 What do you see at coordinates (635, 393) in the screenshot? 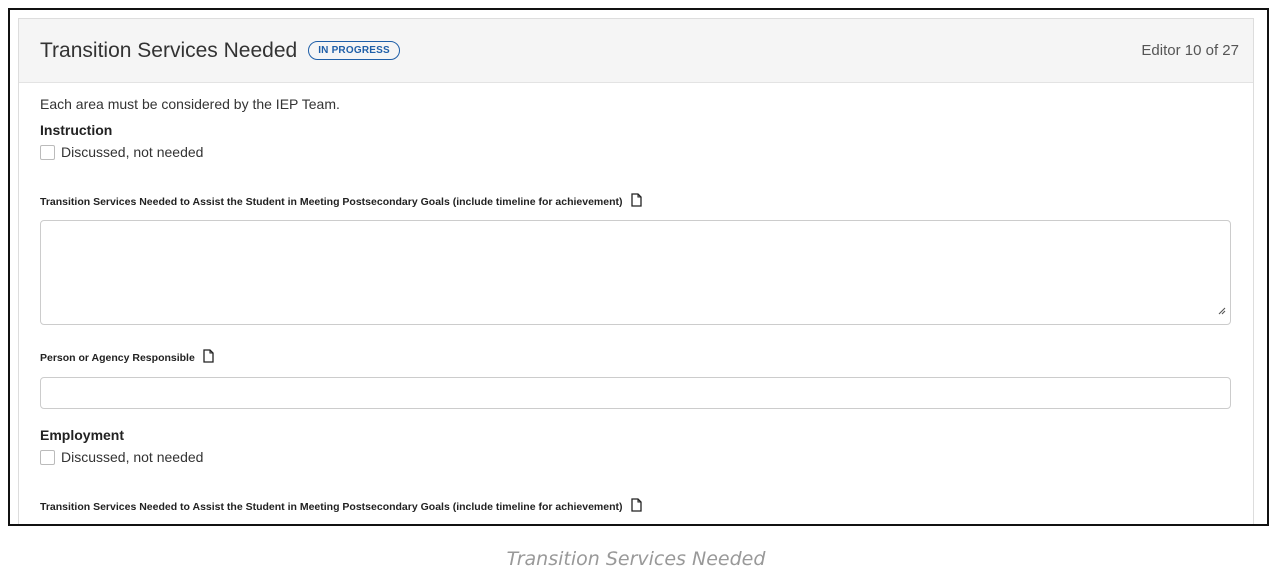
I see `instruction-responsible-input` at bounding box center [635, 393].